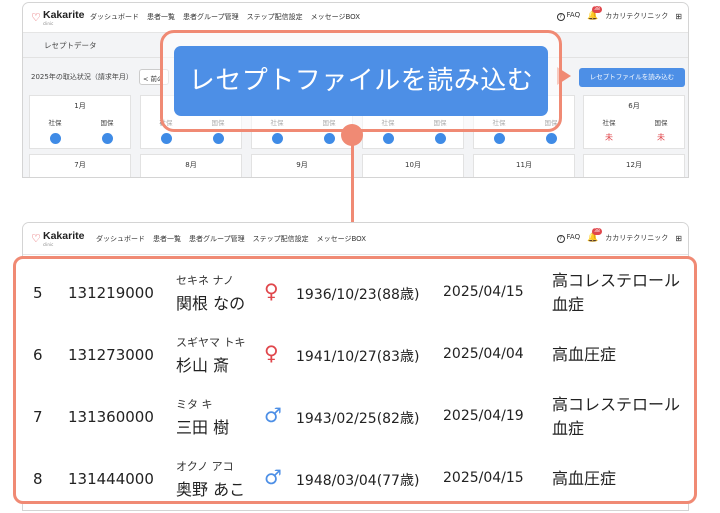 The width and height of the screenshot is (720, 513). What do you see at coordinates (413, 165) in the screenshot?
I see `month-name: 10月` at bounding box center [413, 165].